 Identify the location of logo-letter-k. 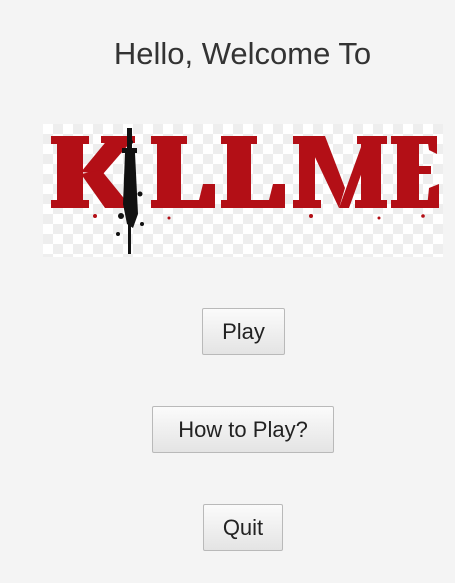
(93, 172).